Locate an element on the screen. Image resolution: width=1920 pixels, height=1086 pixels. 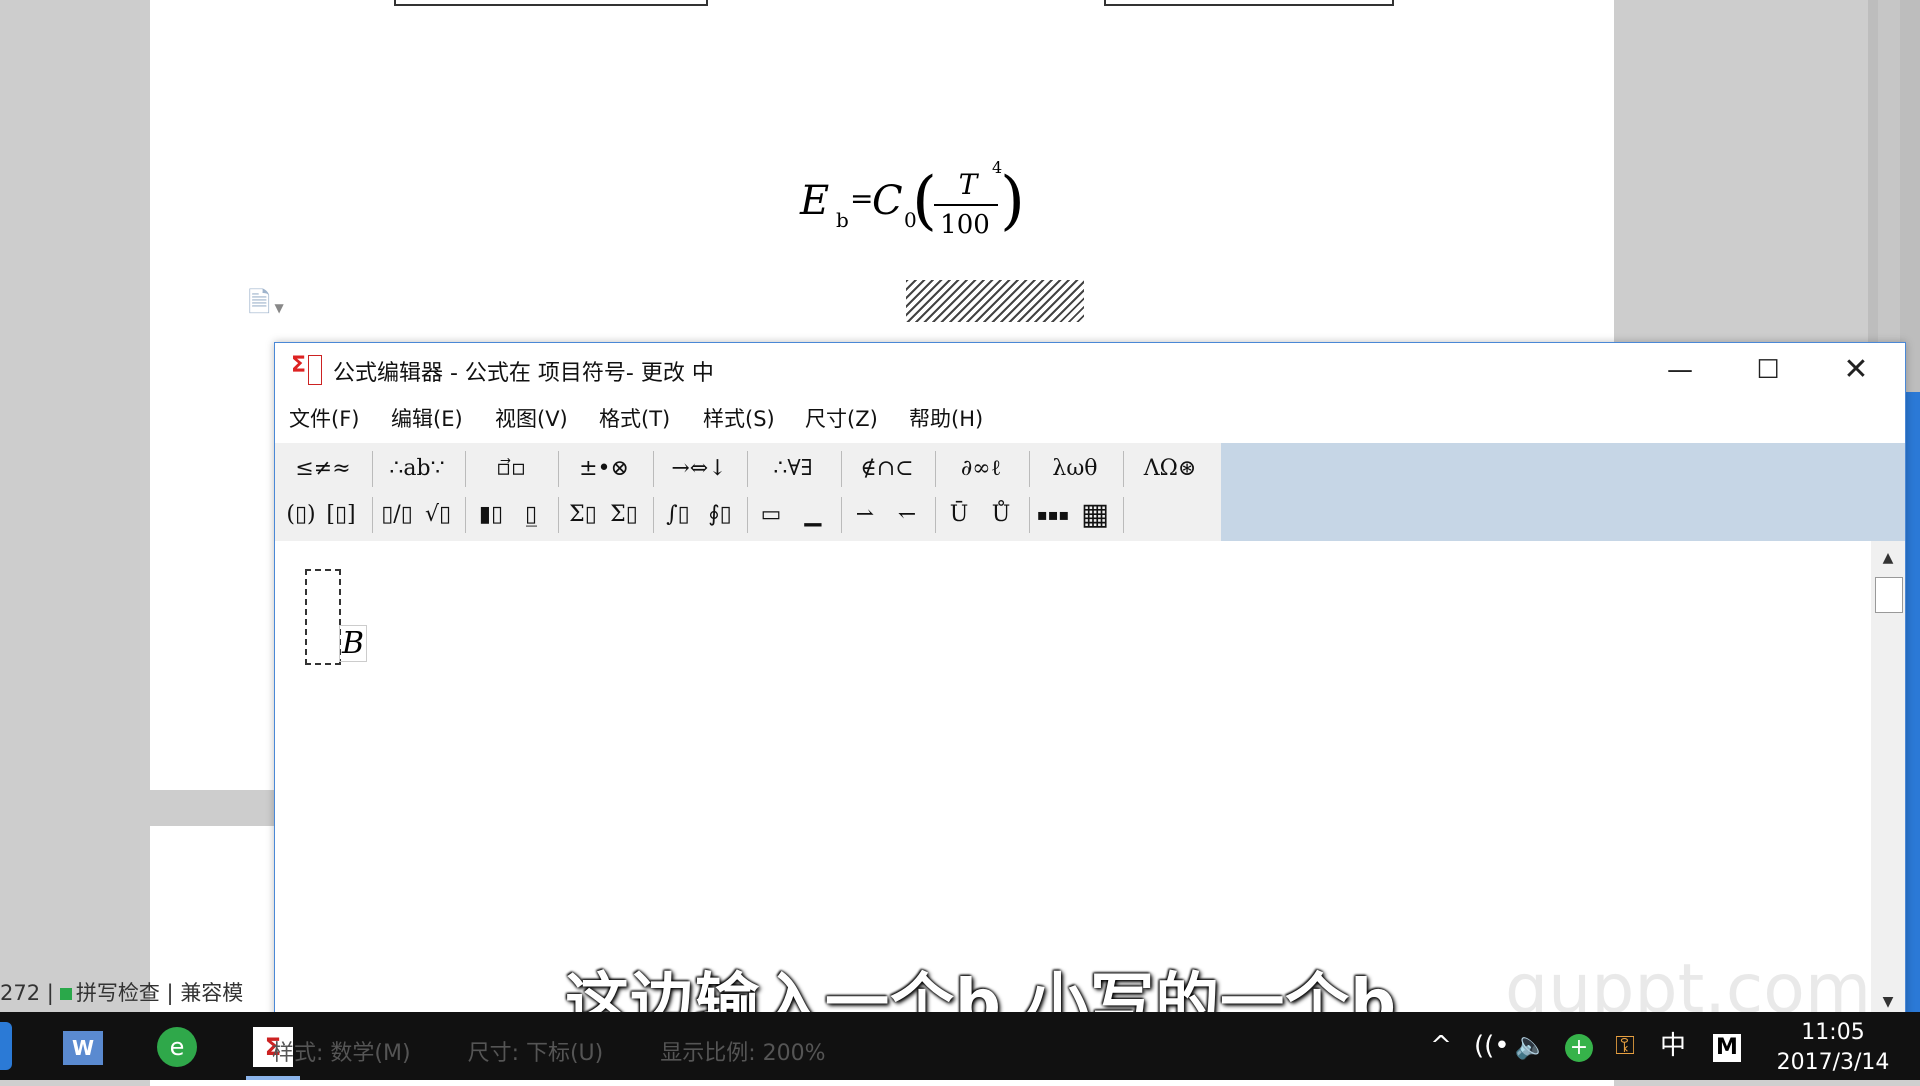
spaces-ellipses-palette-button: ∴ab∵ is located at coordinates (417, 469).